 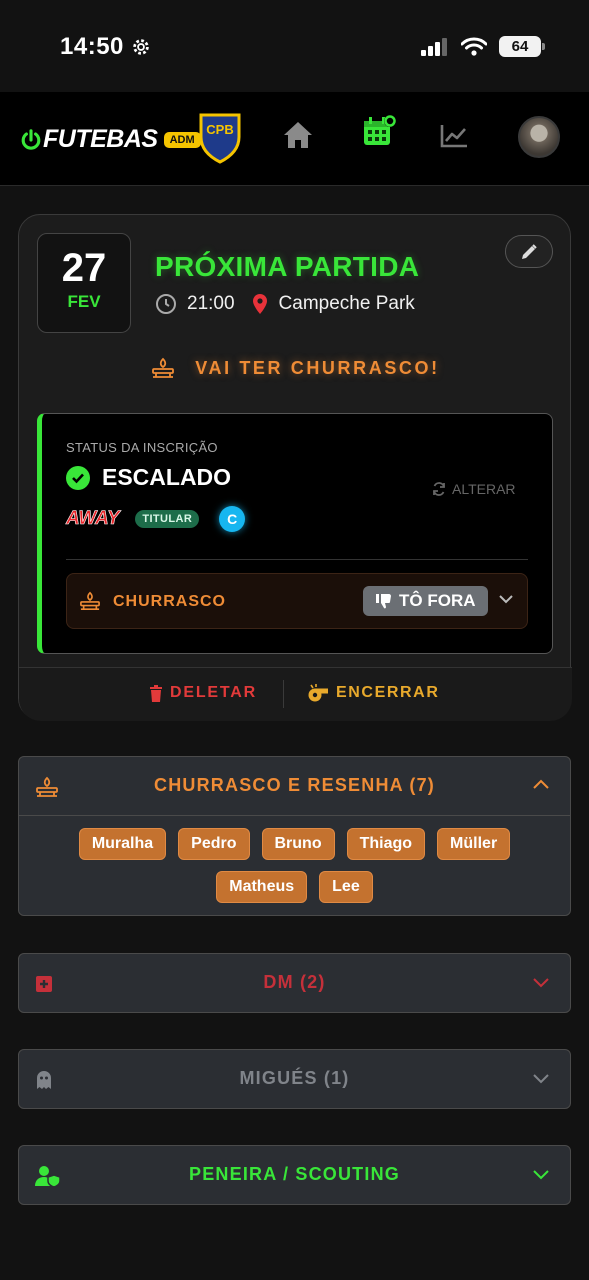 I want to click on player-chip: Bruno, so click(x=298, y=844).